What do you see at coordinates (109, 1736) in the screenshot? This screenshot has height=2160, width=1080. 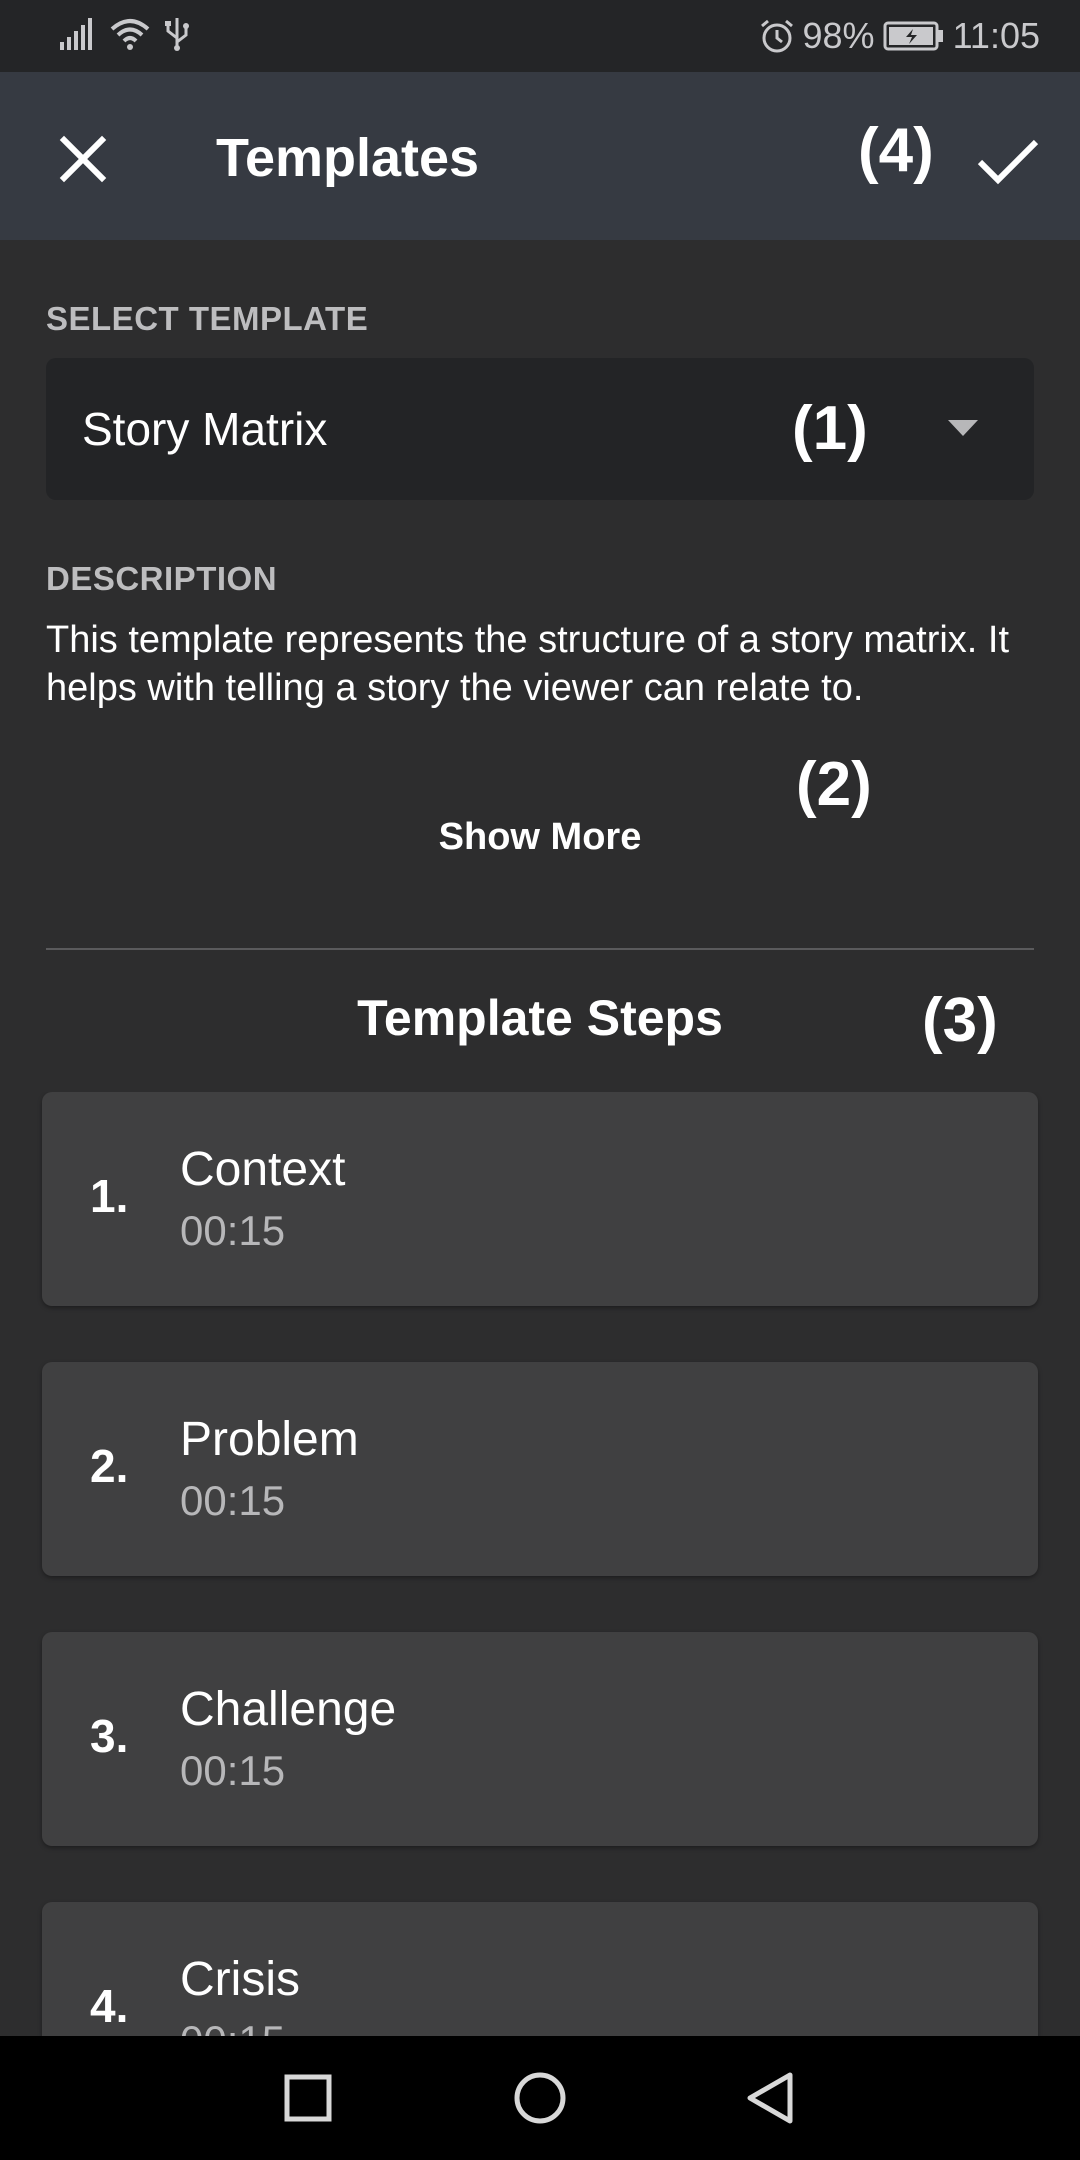 I see `step-number: 3.` at bounding box center [109, 1736].